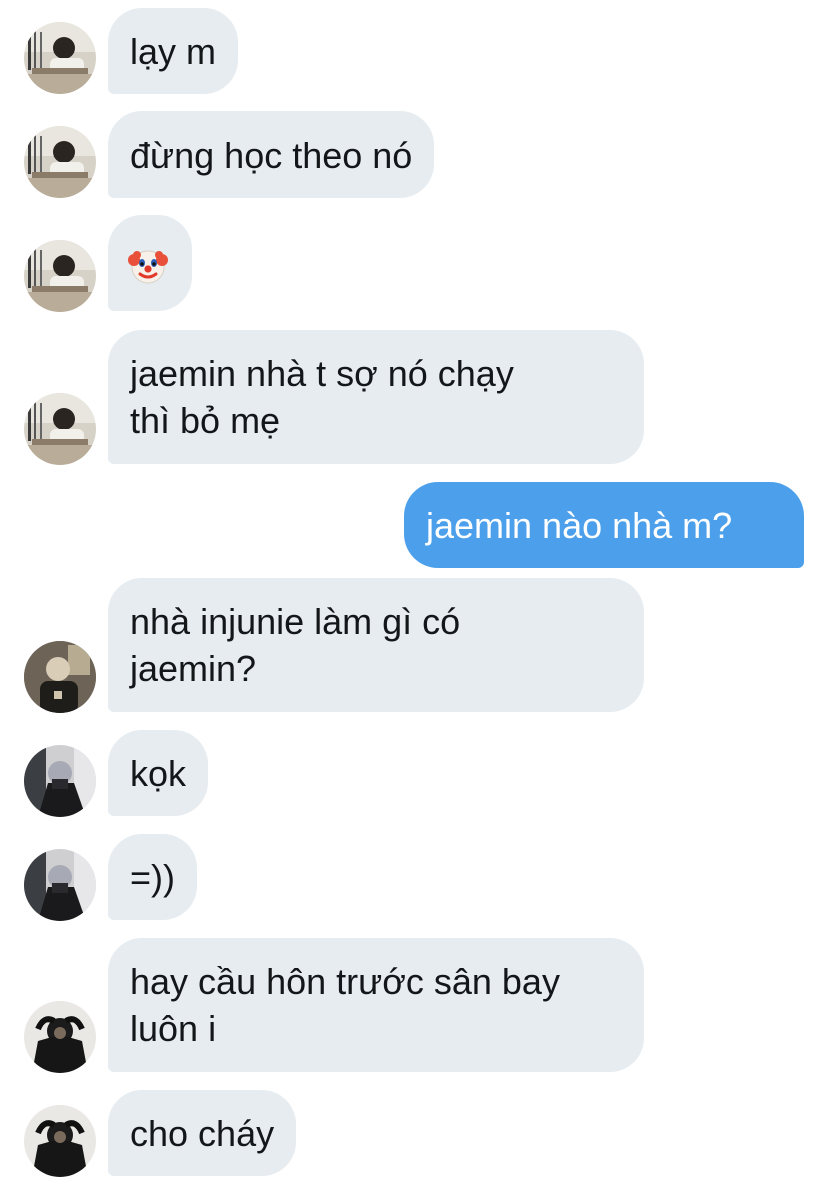 Image resolution: width=828 pixels, height=1192 pixels. What do you see at coordinates (193, 668) in the screenshot?
I see `message-text-line: jaemin?` at bounding box center [193, 668].